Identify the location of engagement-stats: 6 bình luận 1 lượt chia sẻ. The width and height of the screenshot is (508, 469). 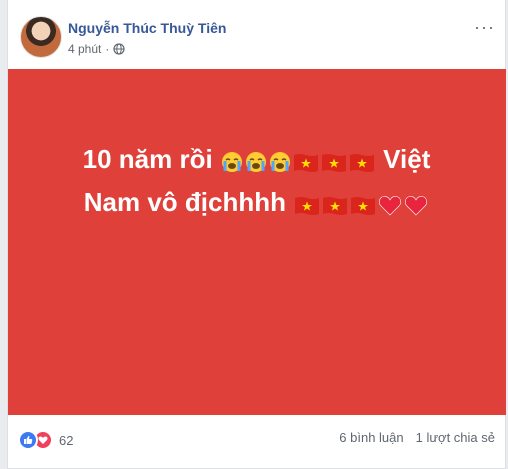
(417, 437).